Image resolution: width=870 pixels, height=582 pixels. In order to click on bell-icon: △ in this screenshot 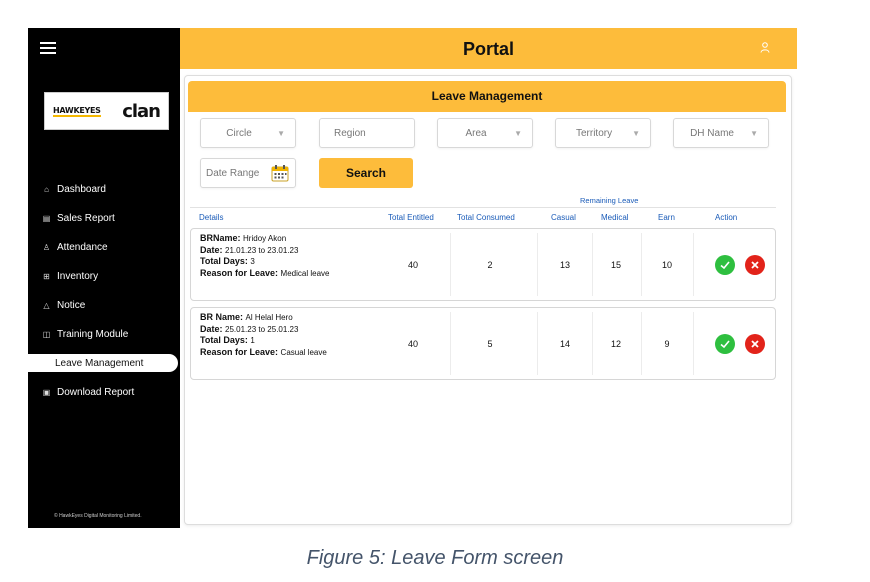, I will do `click(46, 305)`.